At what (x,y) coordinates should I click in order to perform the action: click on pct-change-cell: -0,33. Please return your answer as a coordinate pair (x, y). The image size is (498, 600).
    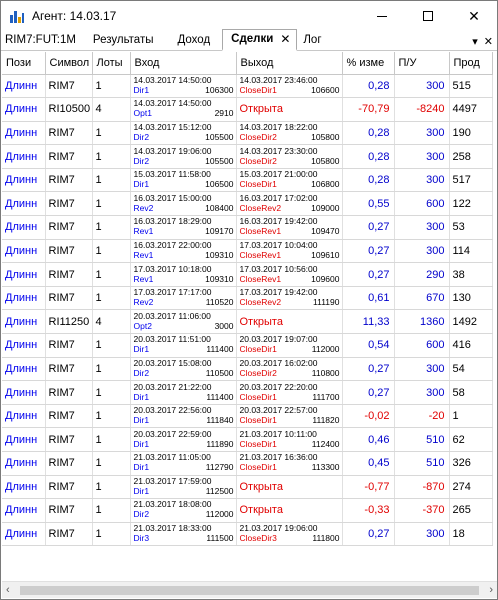
    Looking at the image, I should click on (368, 510).